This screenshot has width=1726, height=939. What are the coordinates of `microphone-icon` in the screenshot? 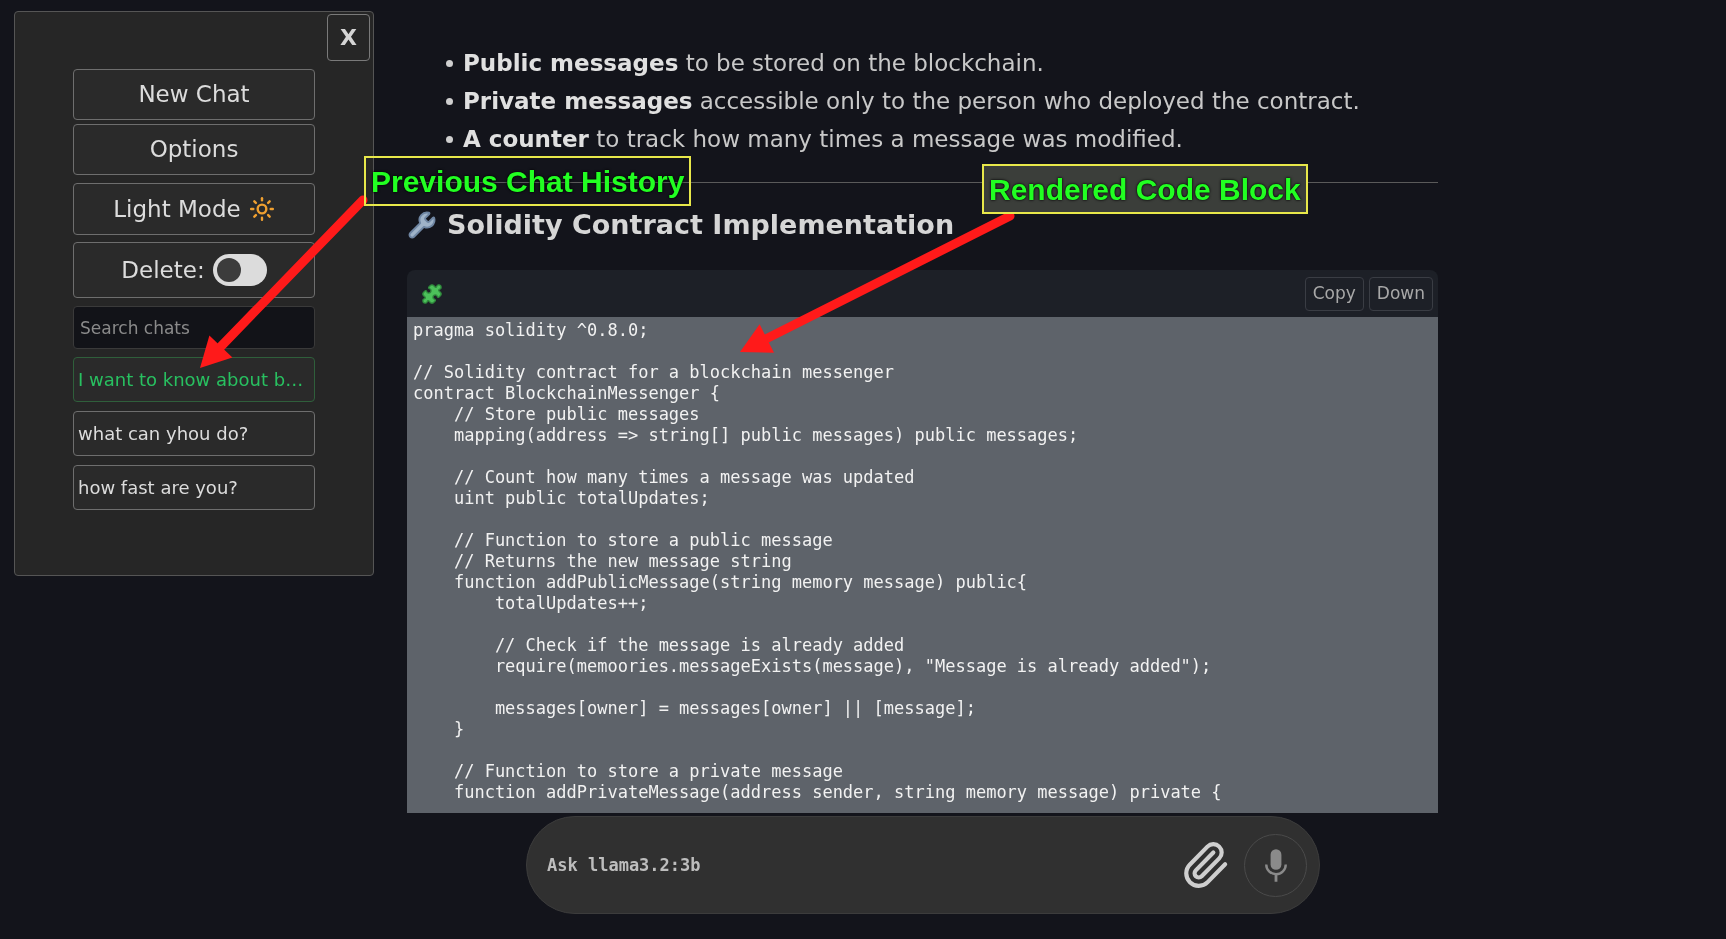 It's located at (1275, 865).